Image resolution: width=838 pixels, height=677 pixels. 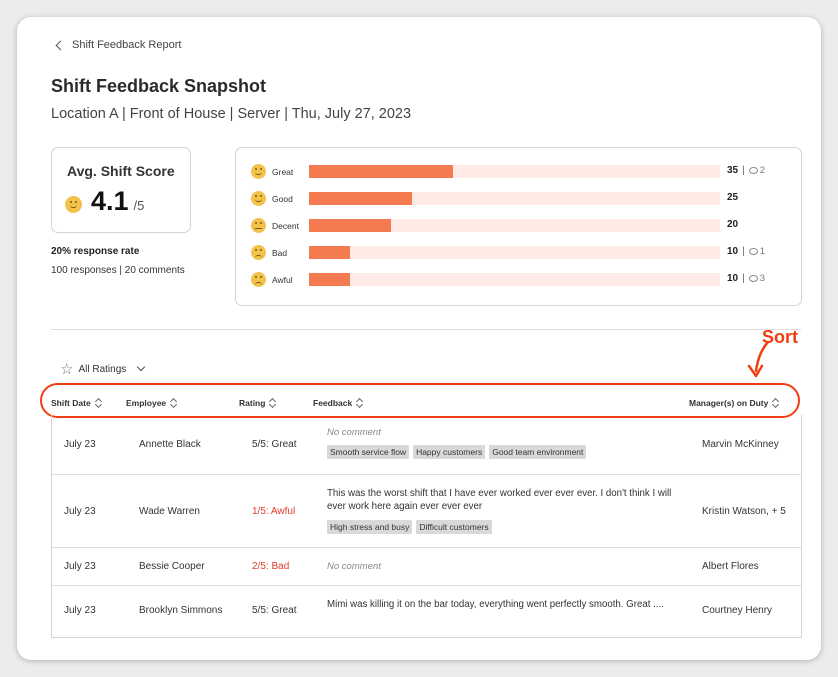 I want to click on manager-cell: Courtney Henry, so click(x=737, y=610).